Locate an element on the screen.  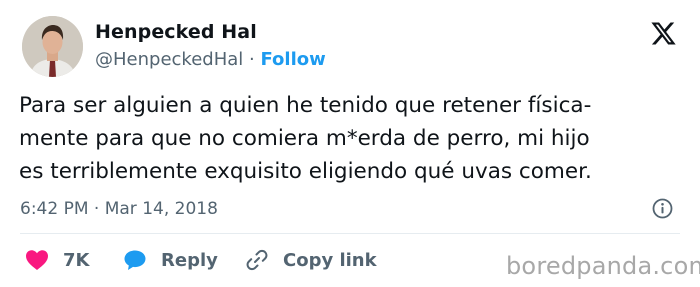
link-icon is located at coordinates (257, 260).